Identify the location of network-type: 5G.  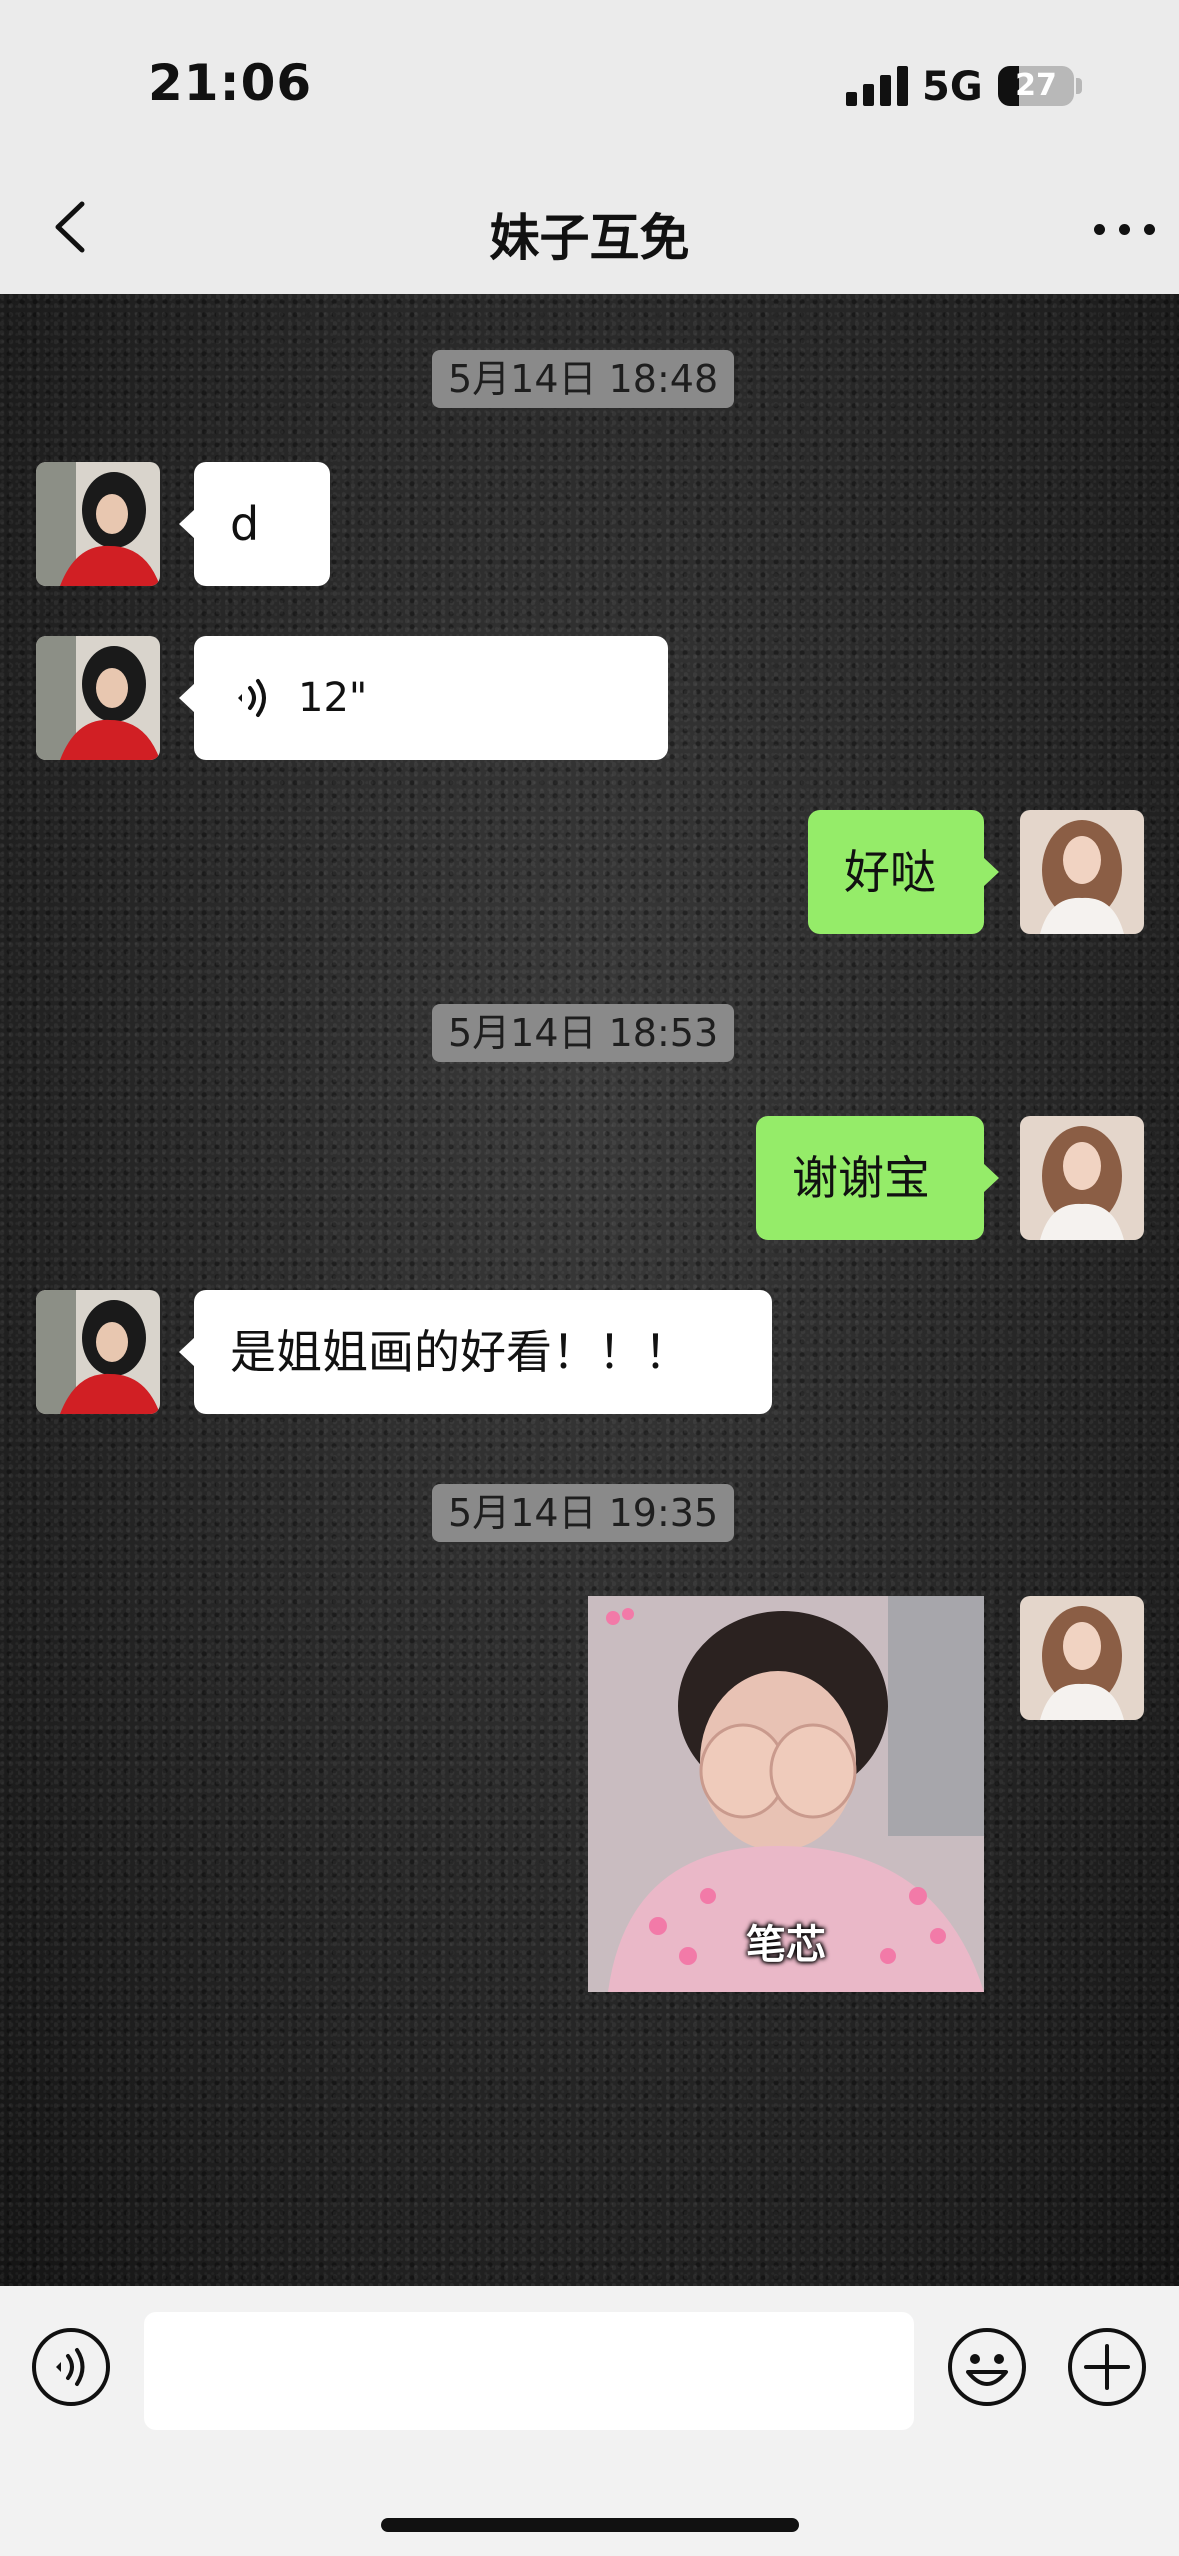
(952, 87).